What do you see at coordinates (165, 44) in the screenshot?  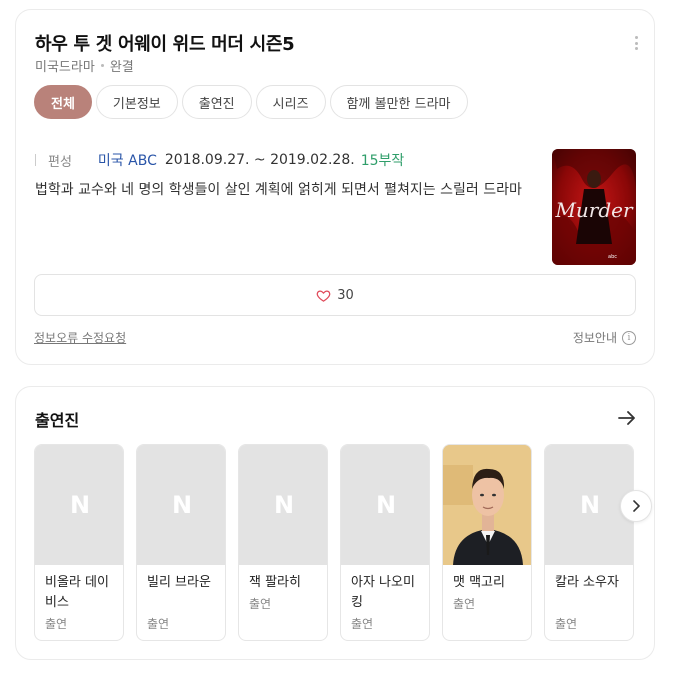 I see `page-title: 하우 투 겟 어웨이 위드 머더 시즌5` at bounding box center [165, 44].